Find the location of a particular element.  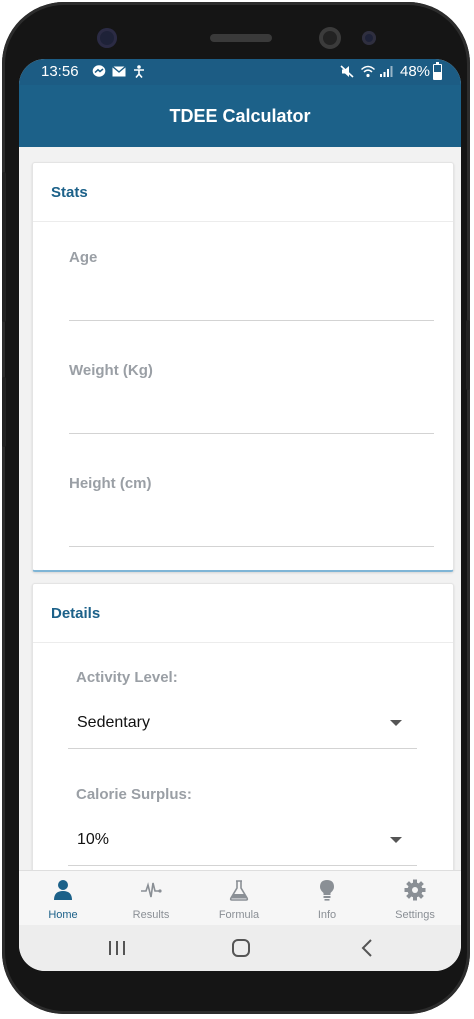

activity-level-label: Activity Level: is located at coordinates (127, 677).